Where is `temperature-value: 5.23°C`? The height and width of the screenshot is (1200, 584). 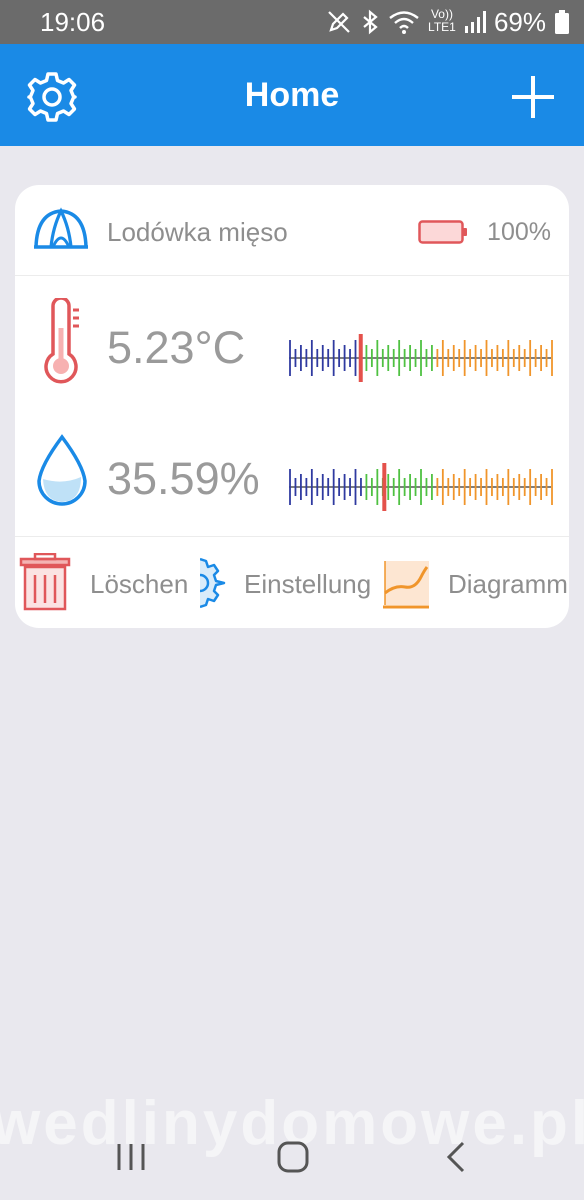
temperature-value: 5.23°C is located at coordinates (176, 347).